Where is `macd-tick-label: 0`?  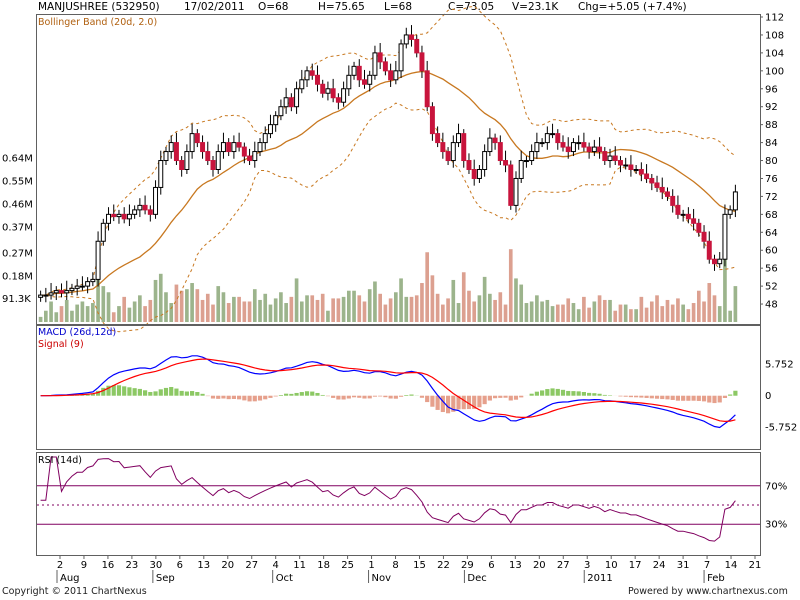 macd-tick-label: 0 is located at coordinates (768, 396).